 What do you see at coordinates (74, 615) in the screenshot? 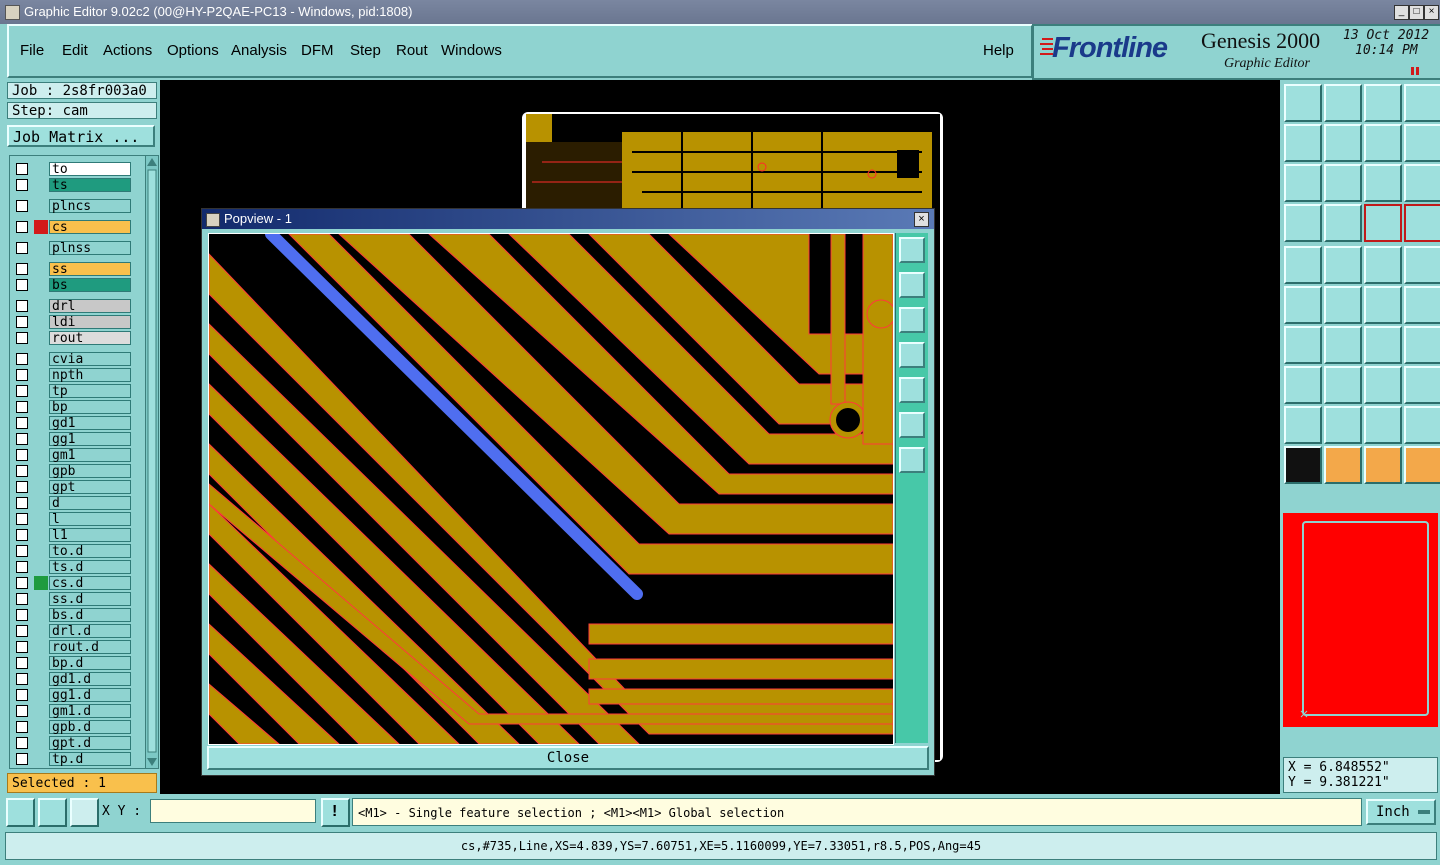
I see `layer-row: bs.d` at bounding box center [74, 615].